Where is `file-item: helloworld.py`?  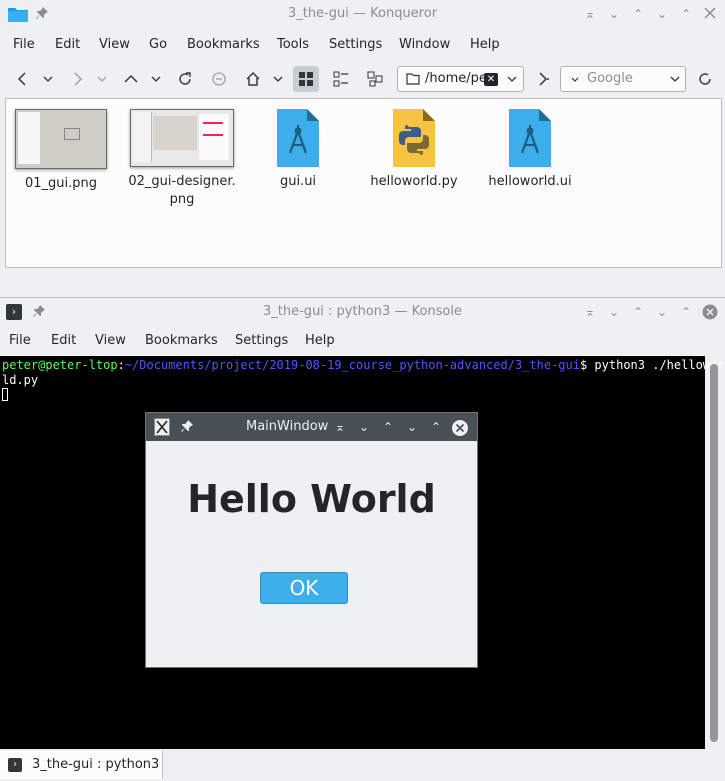 file-item: helloworld.py is located at coordinates (414, 150).